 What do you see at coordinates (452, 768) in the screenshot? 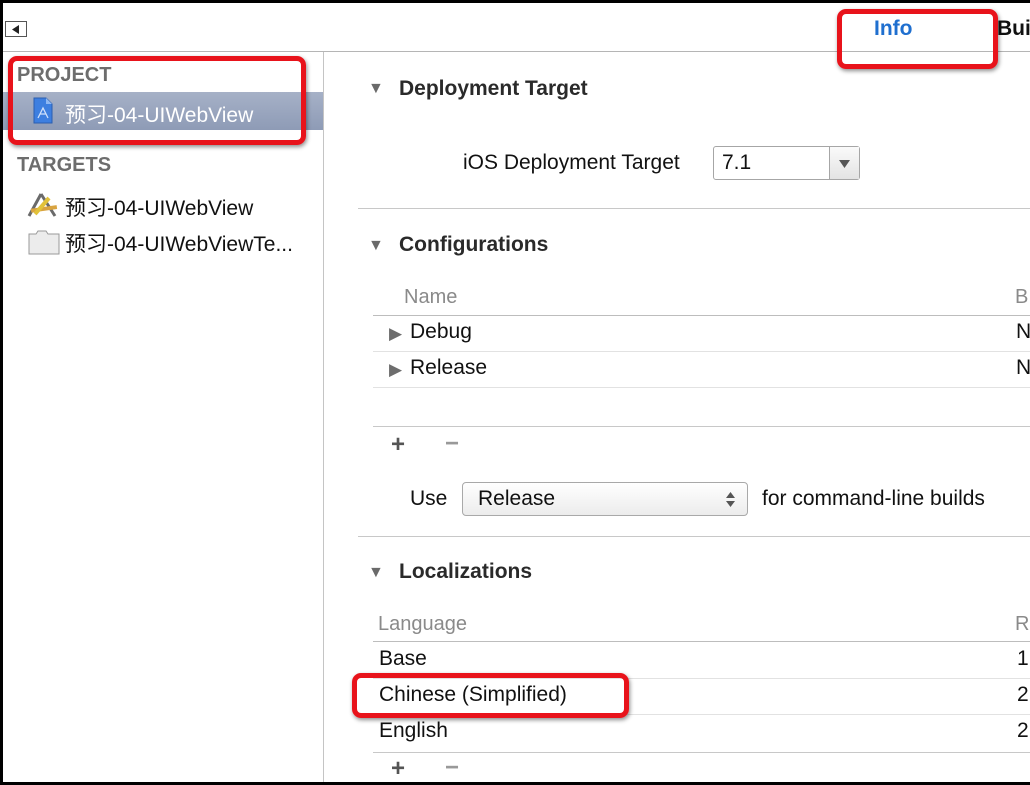
I see `remove-localization-button: −` at bounding box center [452, 768].